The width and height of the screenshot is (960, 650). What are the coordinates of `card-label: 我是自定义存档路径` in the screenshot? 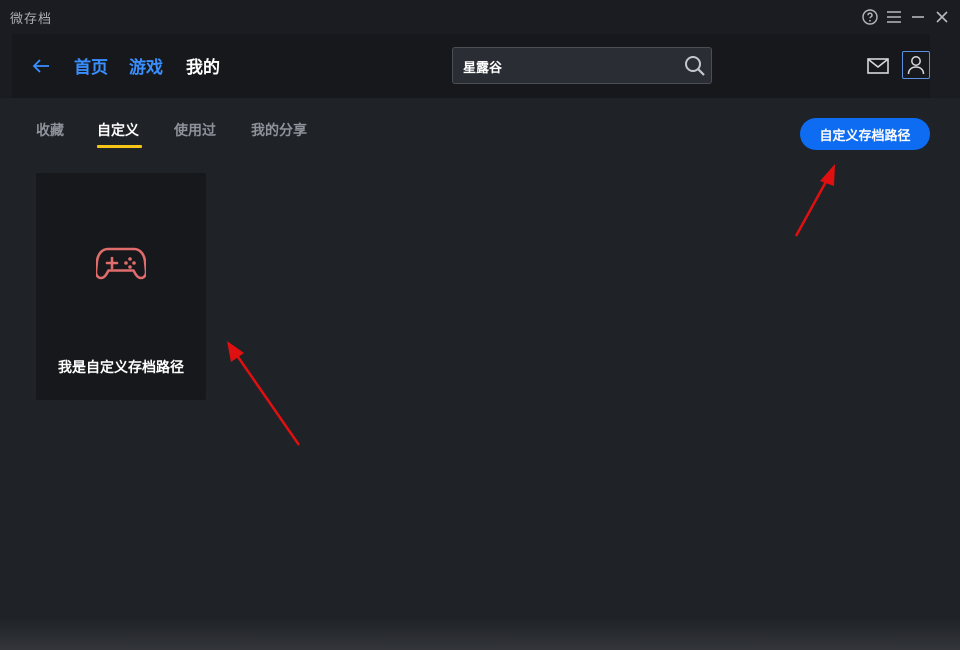 It's located at (121, 368).